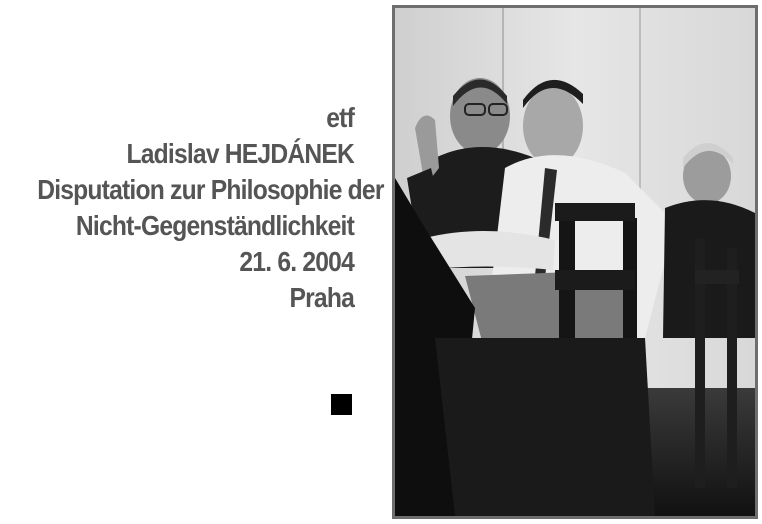 This screenshot has height=524, width=762. What do you see at coordinates (296, 261) in the screenshot?
I see `caption-line-date: 21. 6. 2004` at bounding box center [296, 261].